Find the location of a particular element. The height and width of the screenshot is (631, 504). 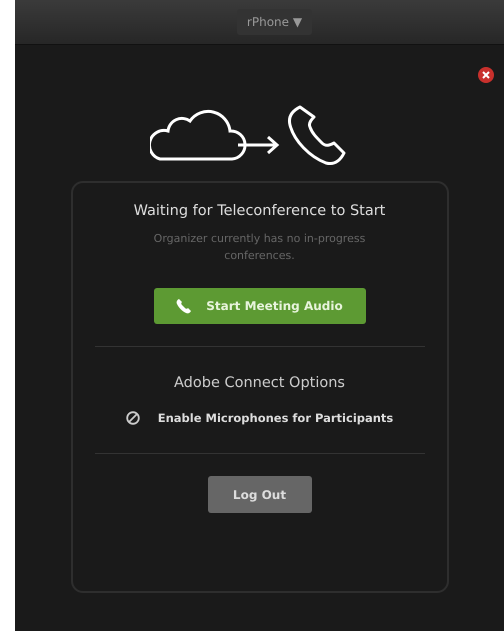

status-message: Organizer currently has no in-progress conferences. is located at coordinates (259, 247).